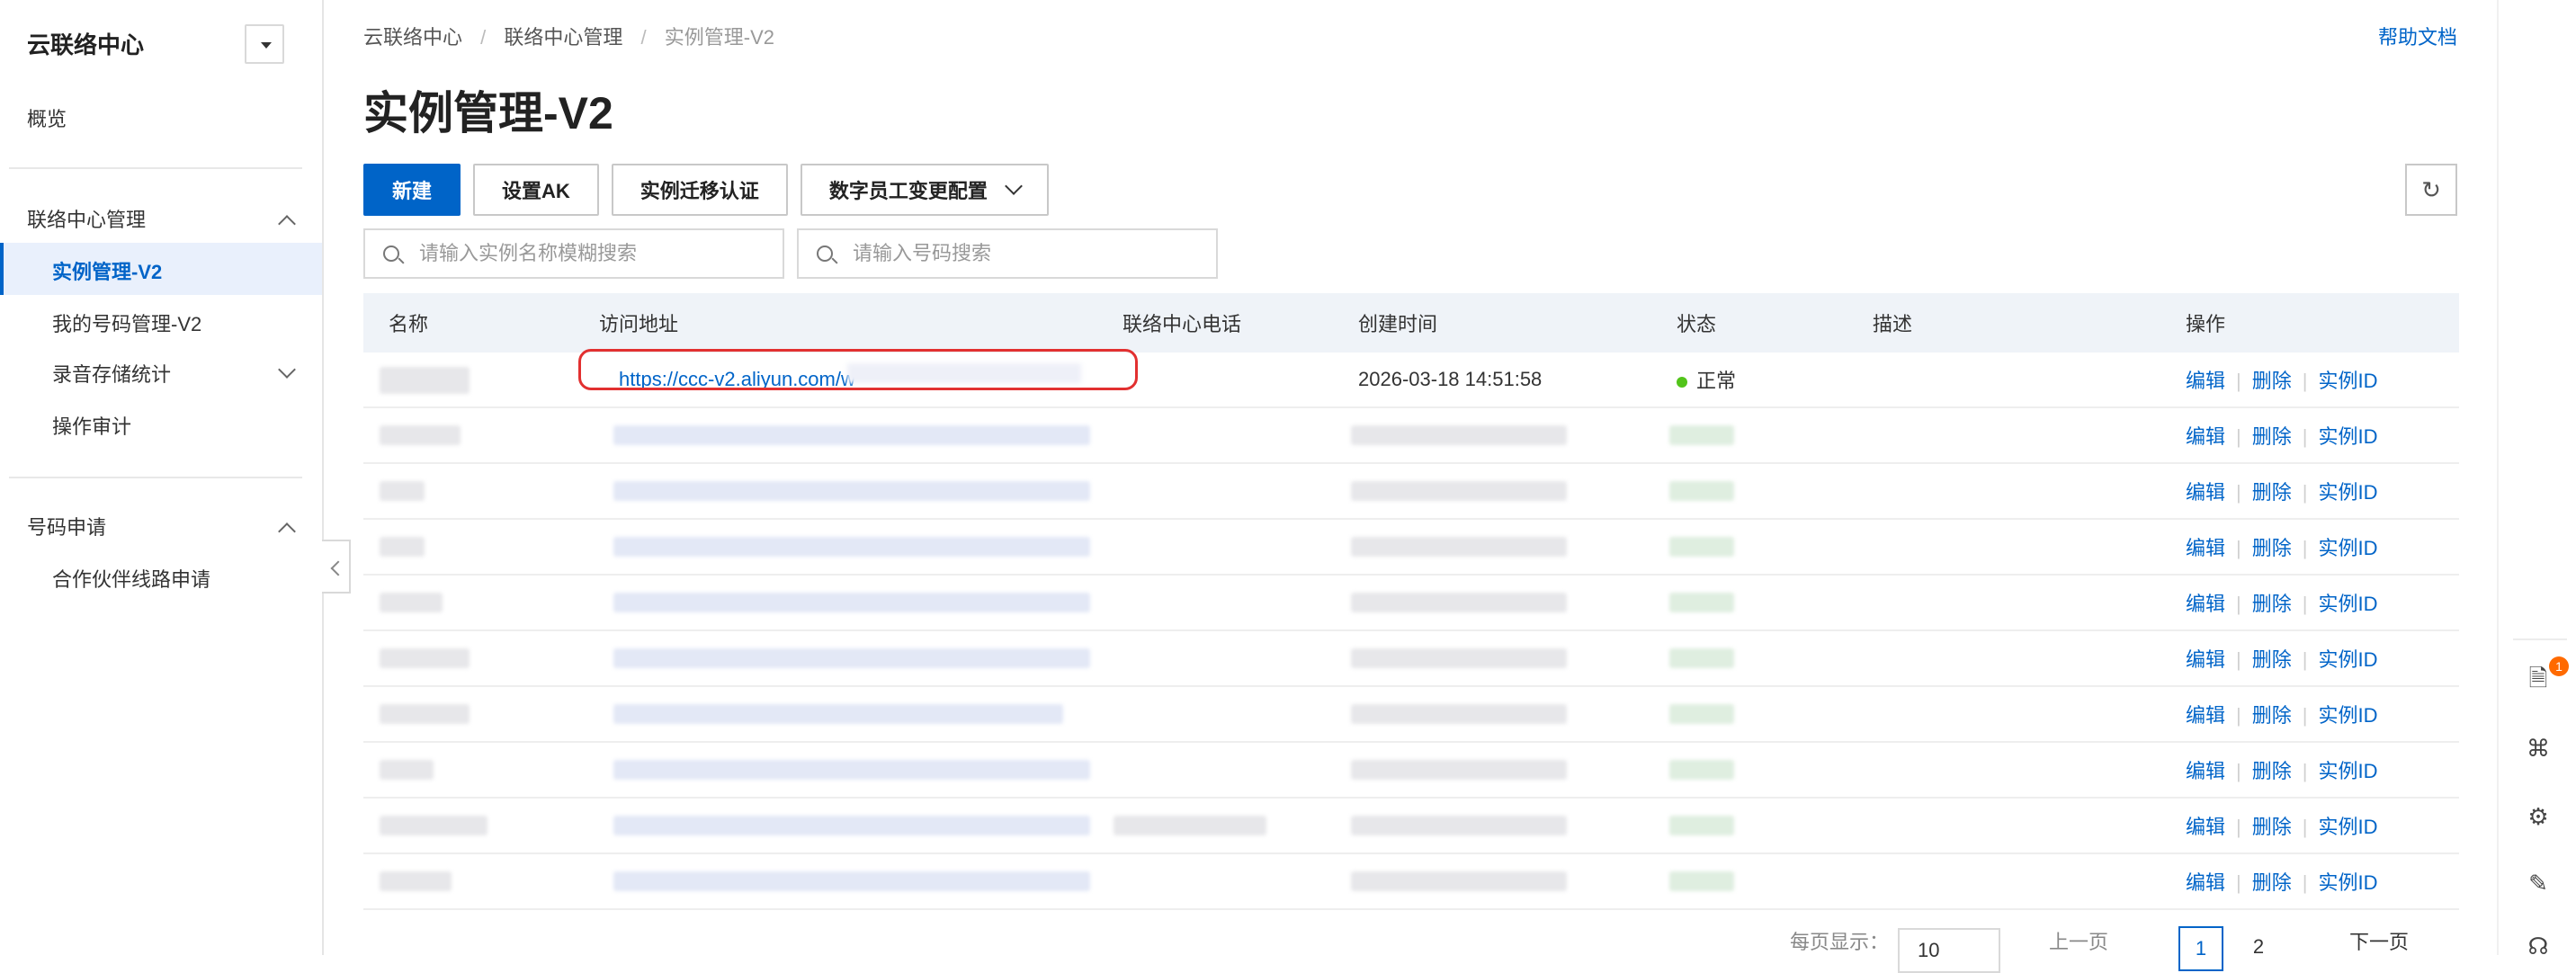 This screenshot has height=973, width=2576. What do you see at coordinates (2078, 940) in the screenshot?
I see `prev-page-button: 上一页` at bounding box center [2078, 940].